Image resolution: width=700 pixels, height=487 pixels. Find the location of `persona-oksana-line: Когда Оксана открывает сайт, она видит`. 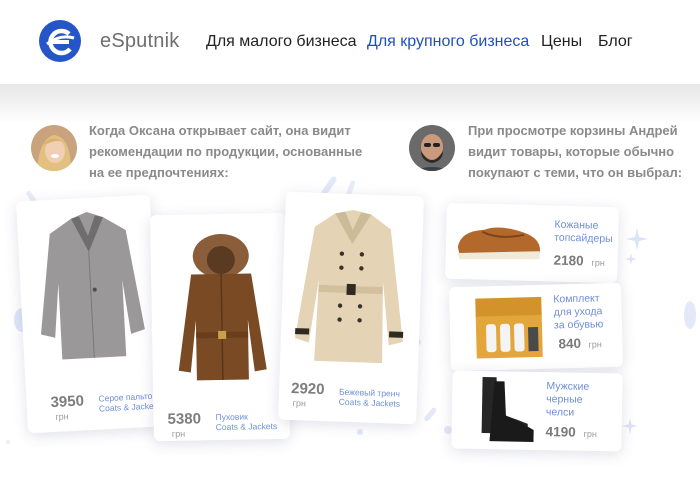

persona-oksana-line: Когда Оксана открывает сайт, она видит is located at coordinates (220, 130).